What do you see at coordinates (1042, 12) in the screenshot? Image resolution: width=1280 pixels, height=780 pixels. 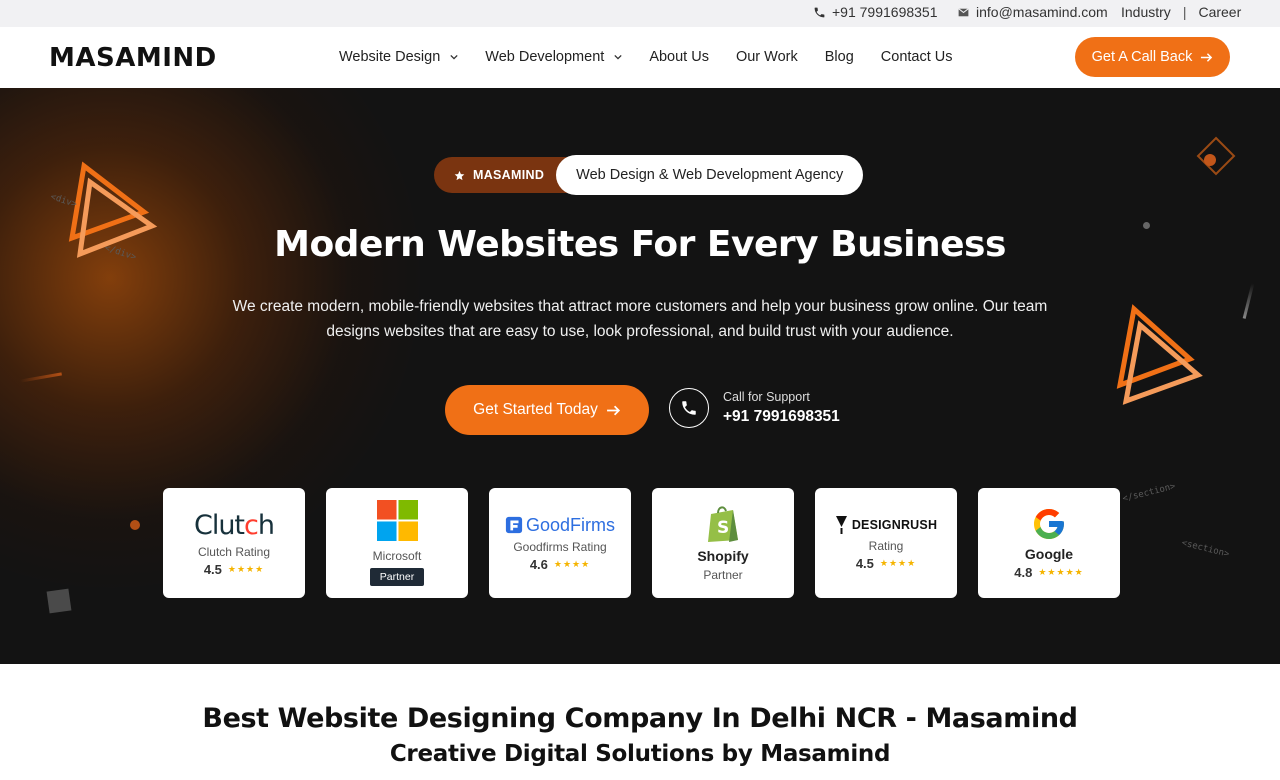 I see `topbar-email-text: info@masamind.com` at bounding box center [1042, 12].